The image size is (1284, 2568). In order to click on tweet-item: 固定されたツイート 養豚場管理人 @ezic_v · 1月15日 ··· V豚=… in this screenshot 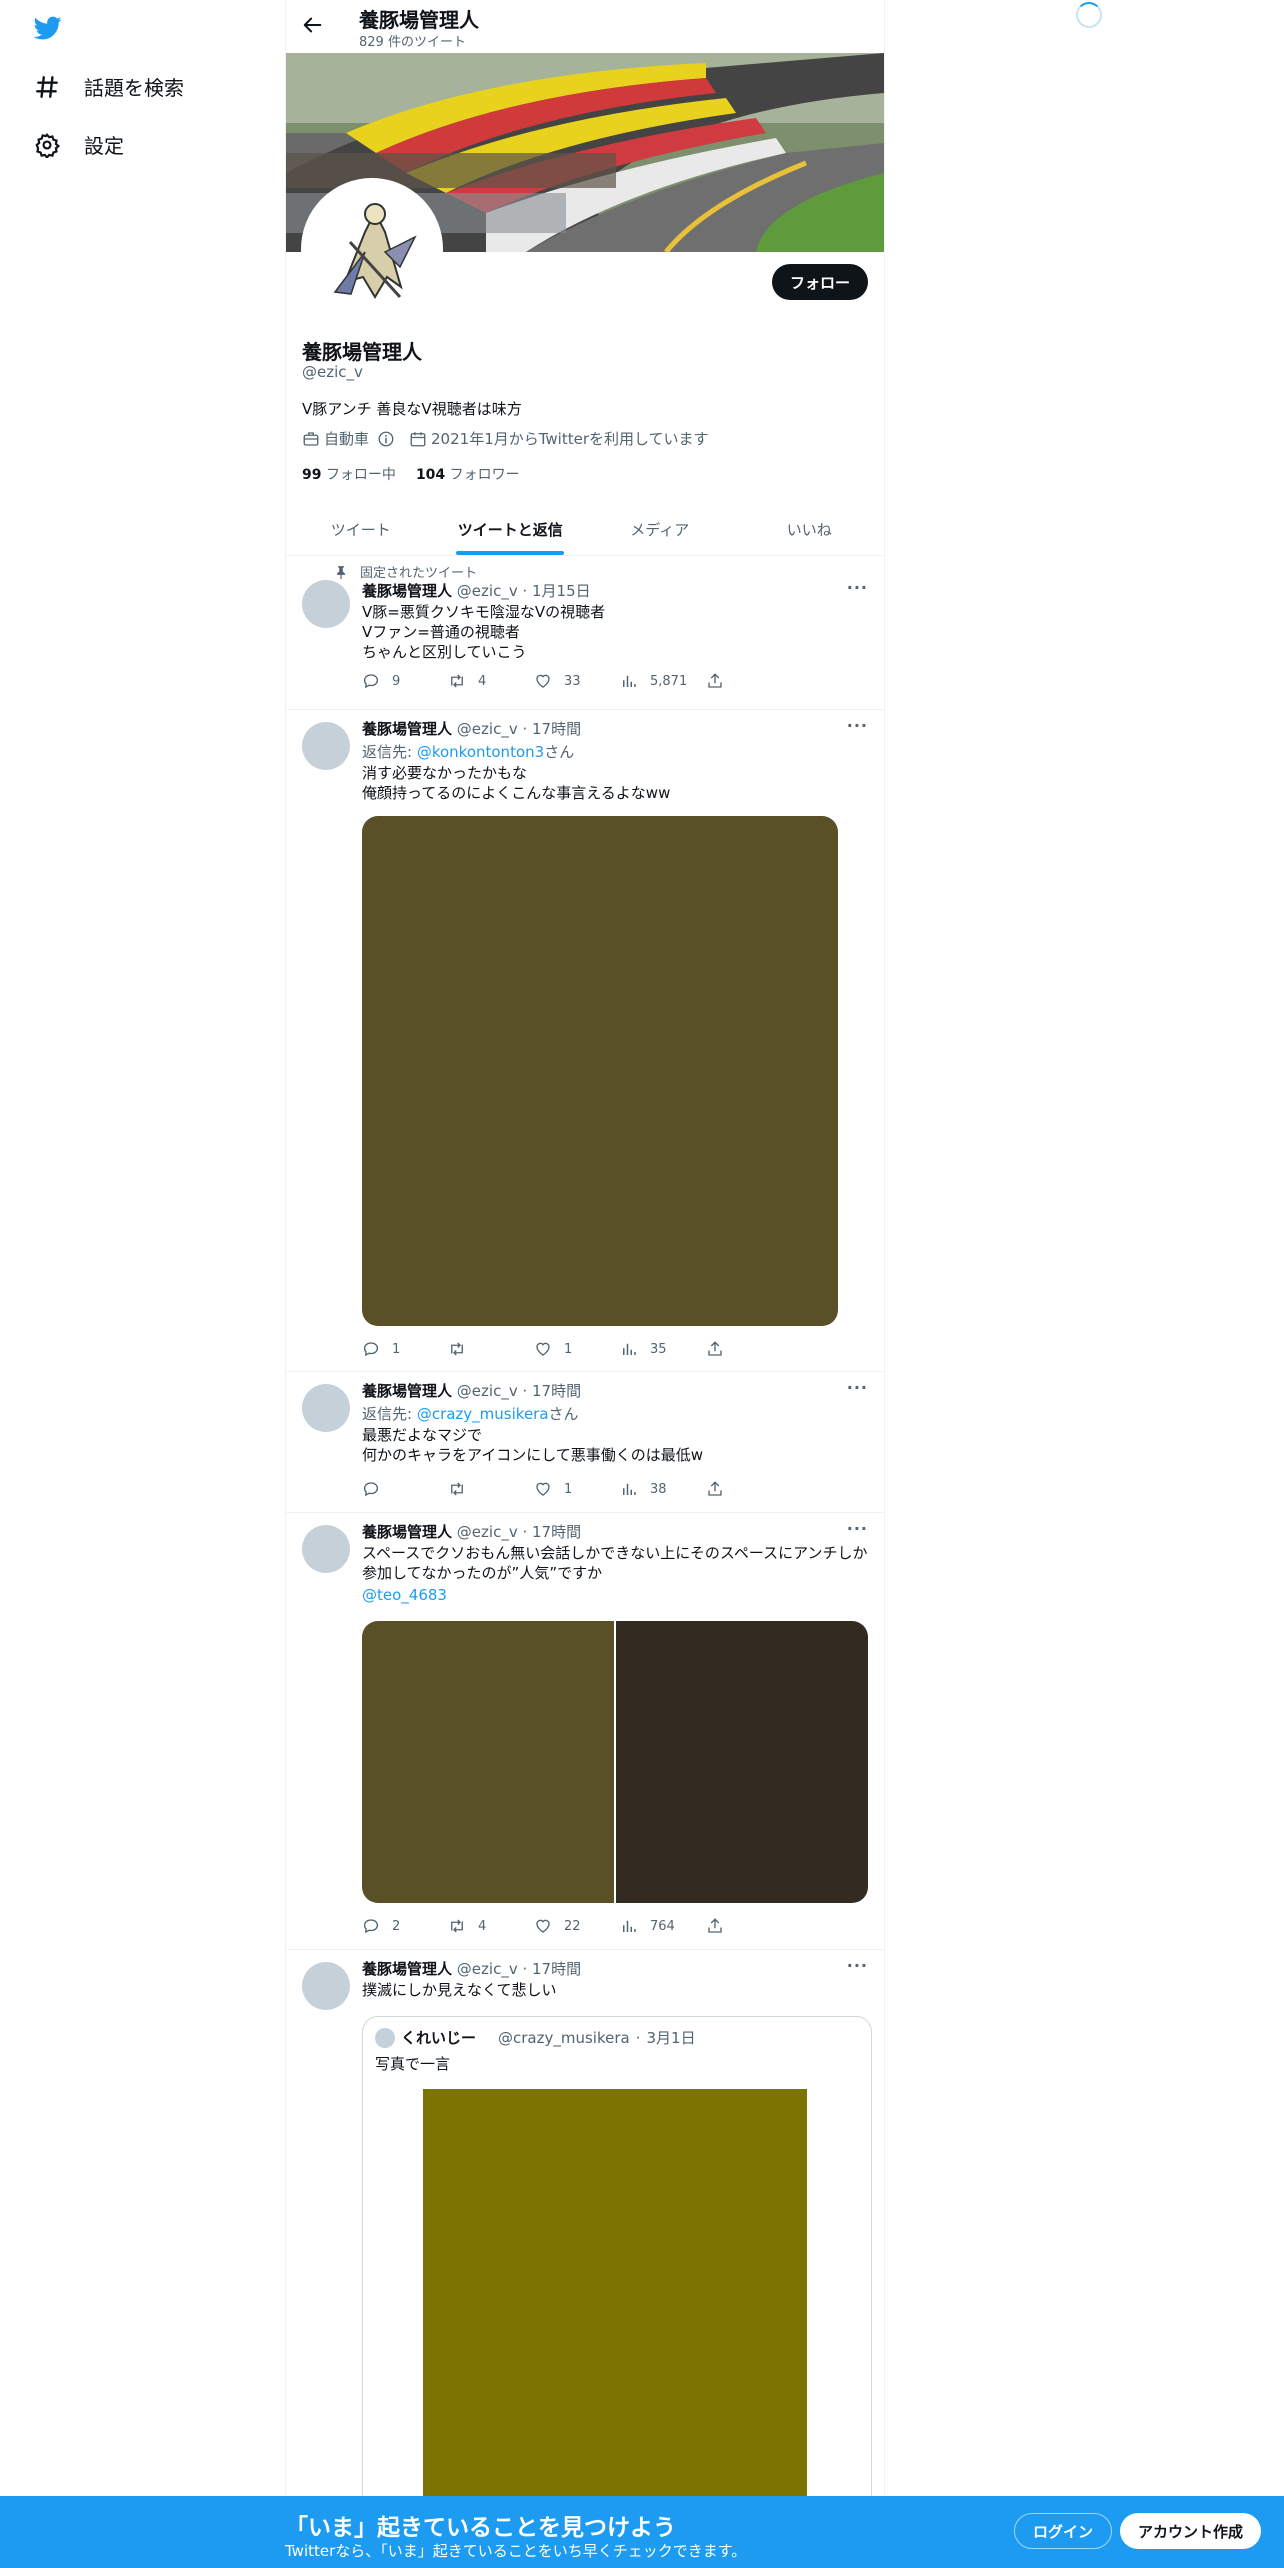, I will do `click(585, 633)`.